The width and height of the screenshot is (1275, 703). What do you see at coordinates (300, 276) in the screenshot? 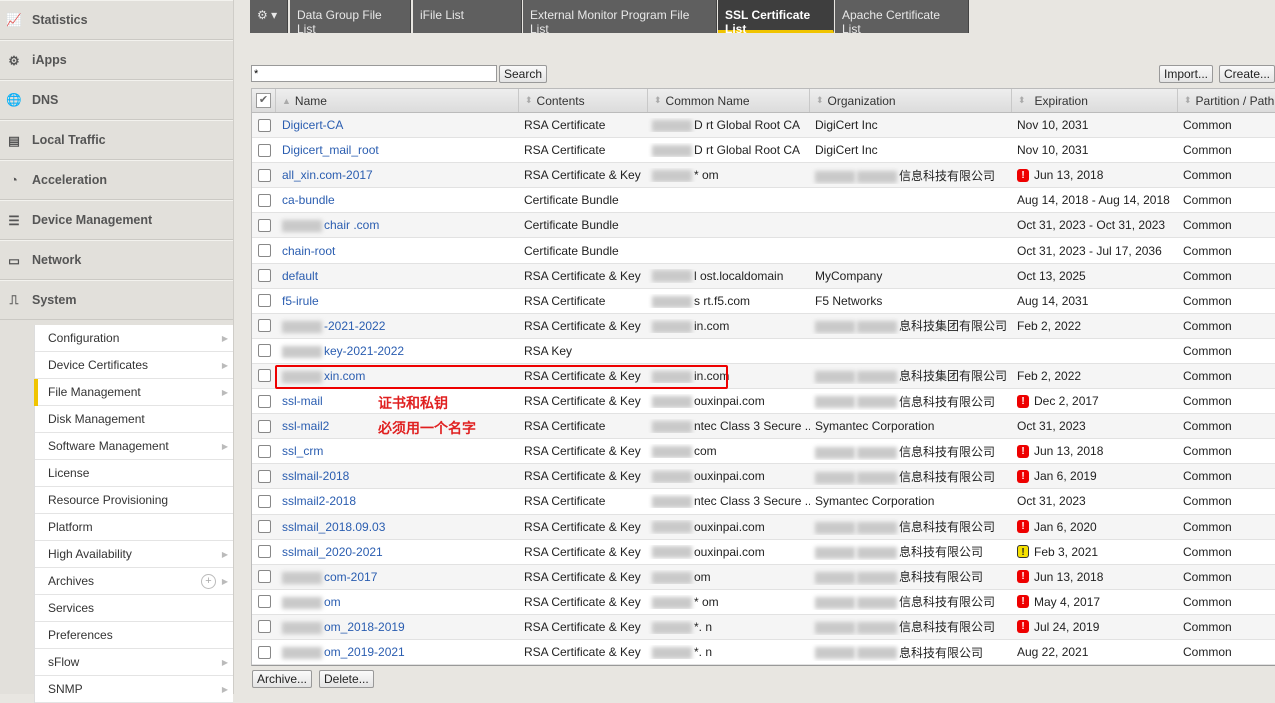
I see `certificate-name-link: default` at bounding box center [300, 276].